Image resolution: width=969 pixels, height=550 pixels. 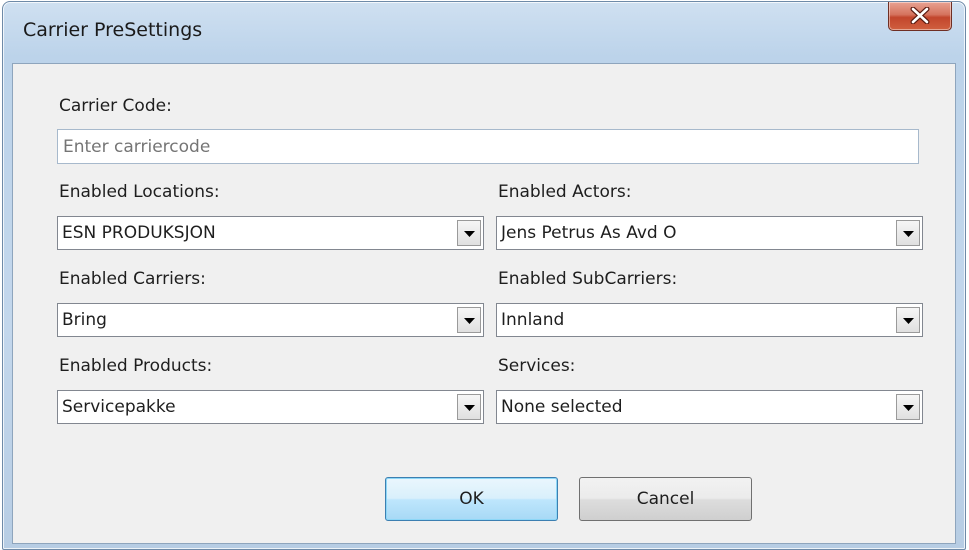 I want to click on window-title: Carrier PreSettings, so click(x=113, y=30).